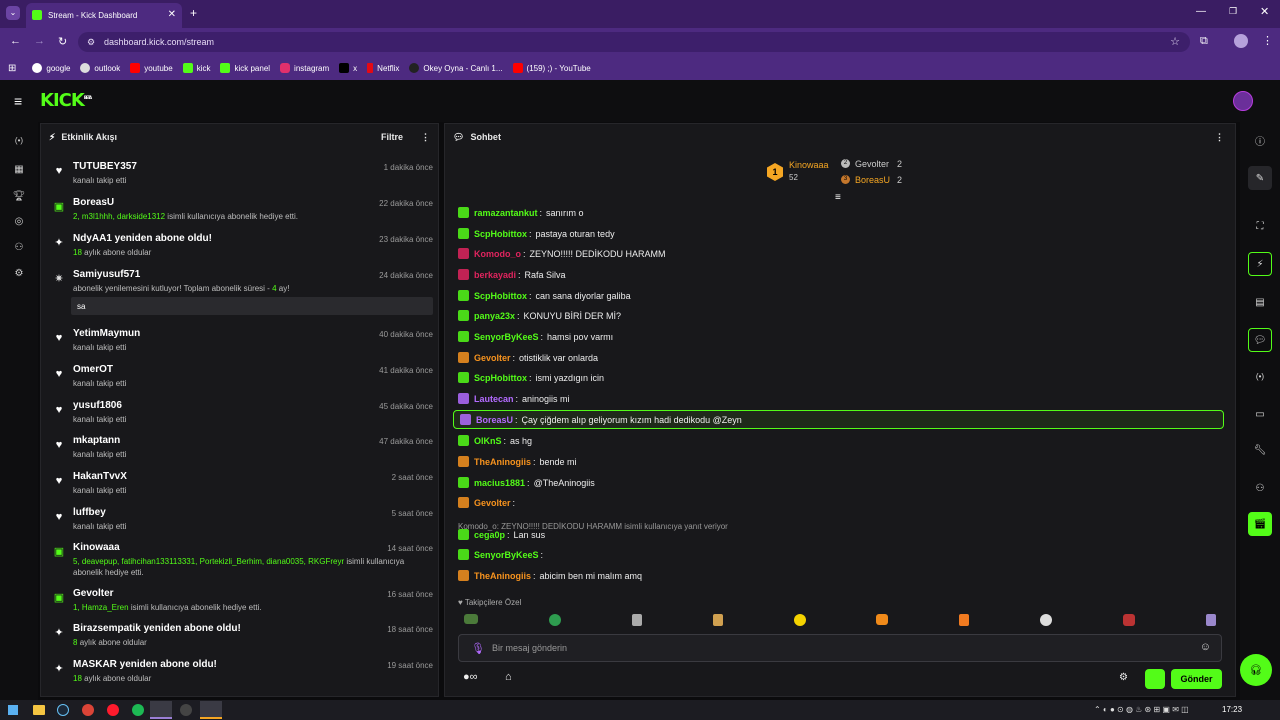 Image resolution: width=1280 pixels, height=720 pixels. Describe the element at coordinates (1205, 647) in the screenshot. I see `emoji-picker-icon: ☺` at that location.